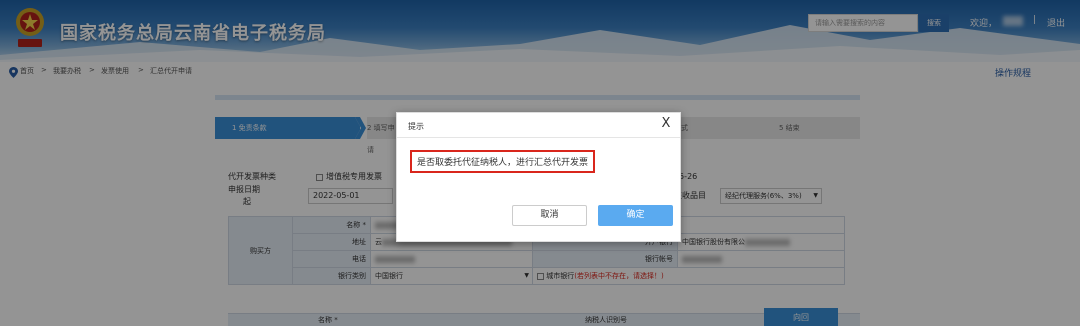 The image size is (1080, 326). Describe the element at coordinates (635, 215) in the screenshot. I see `confirm-button: 确定` at that location.